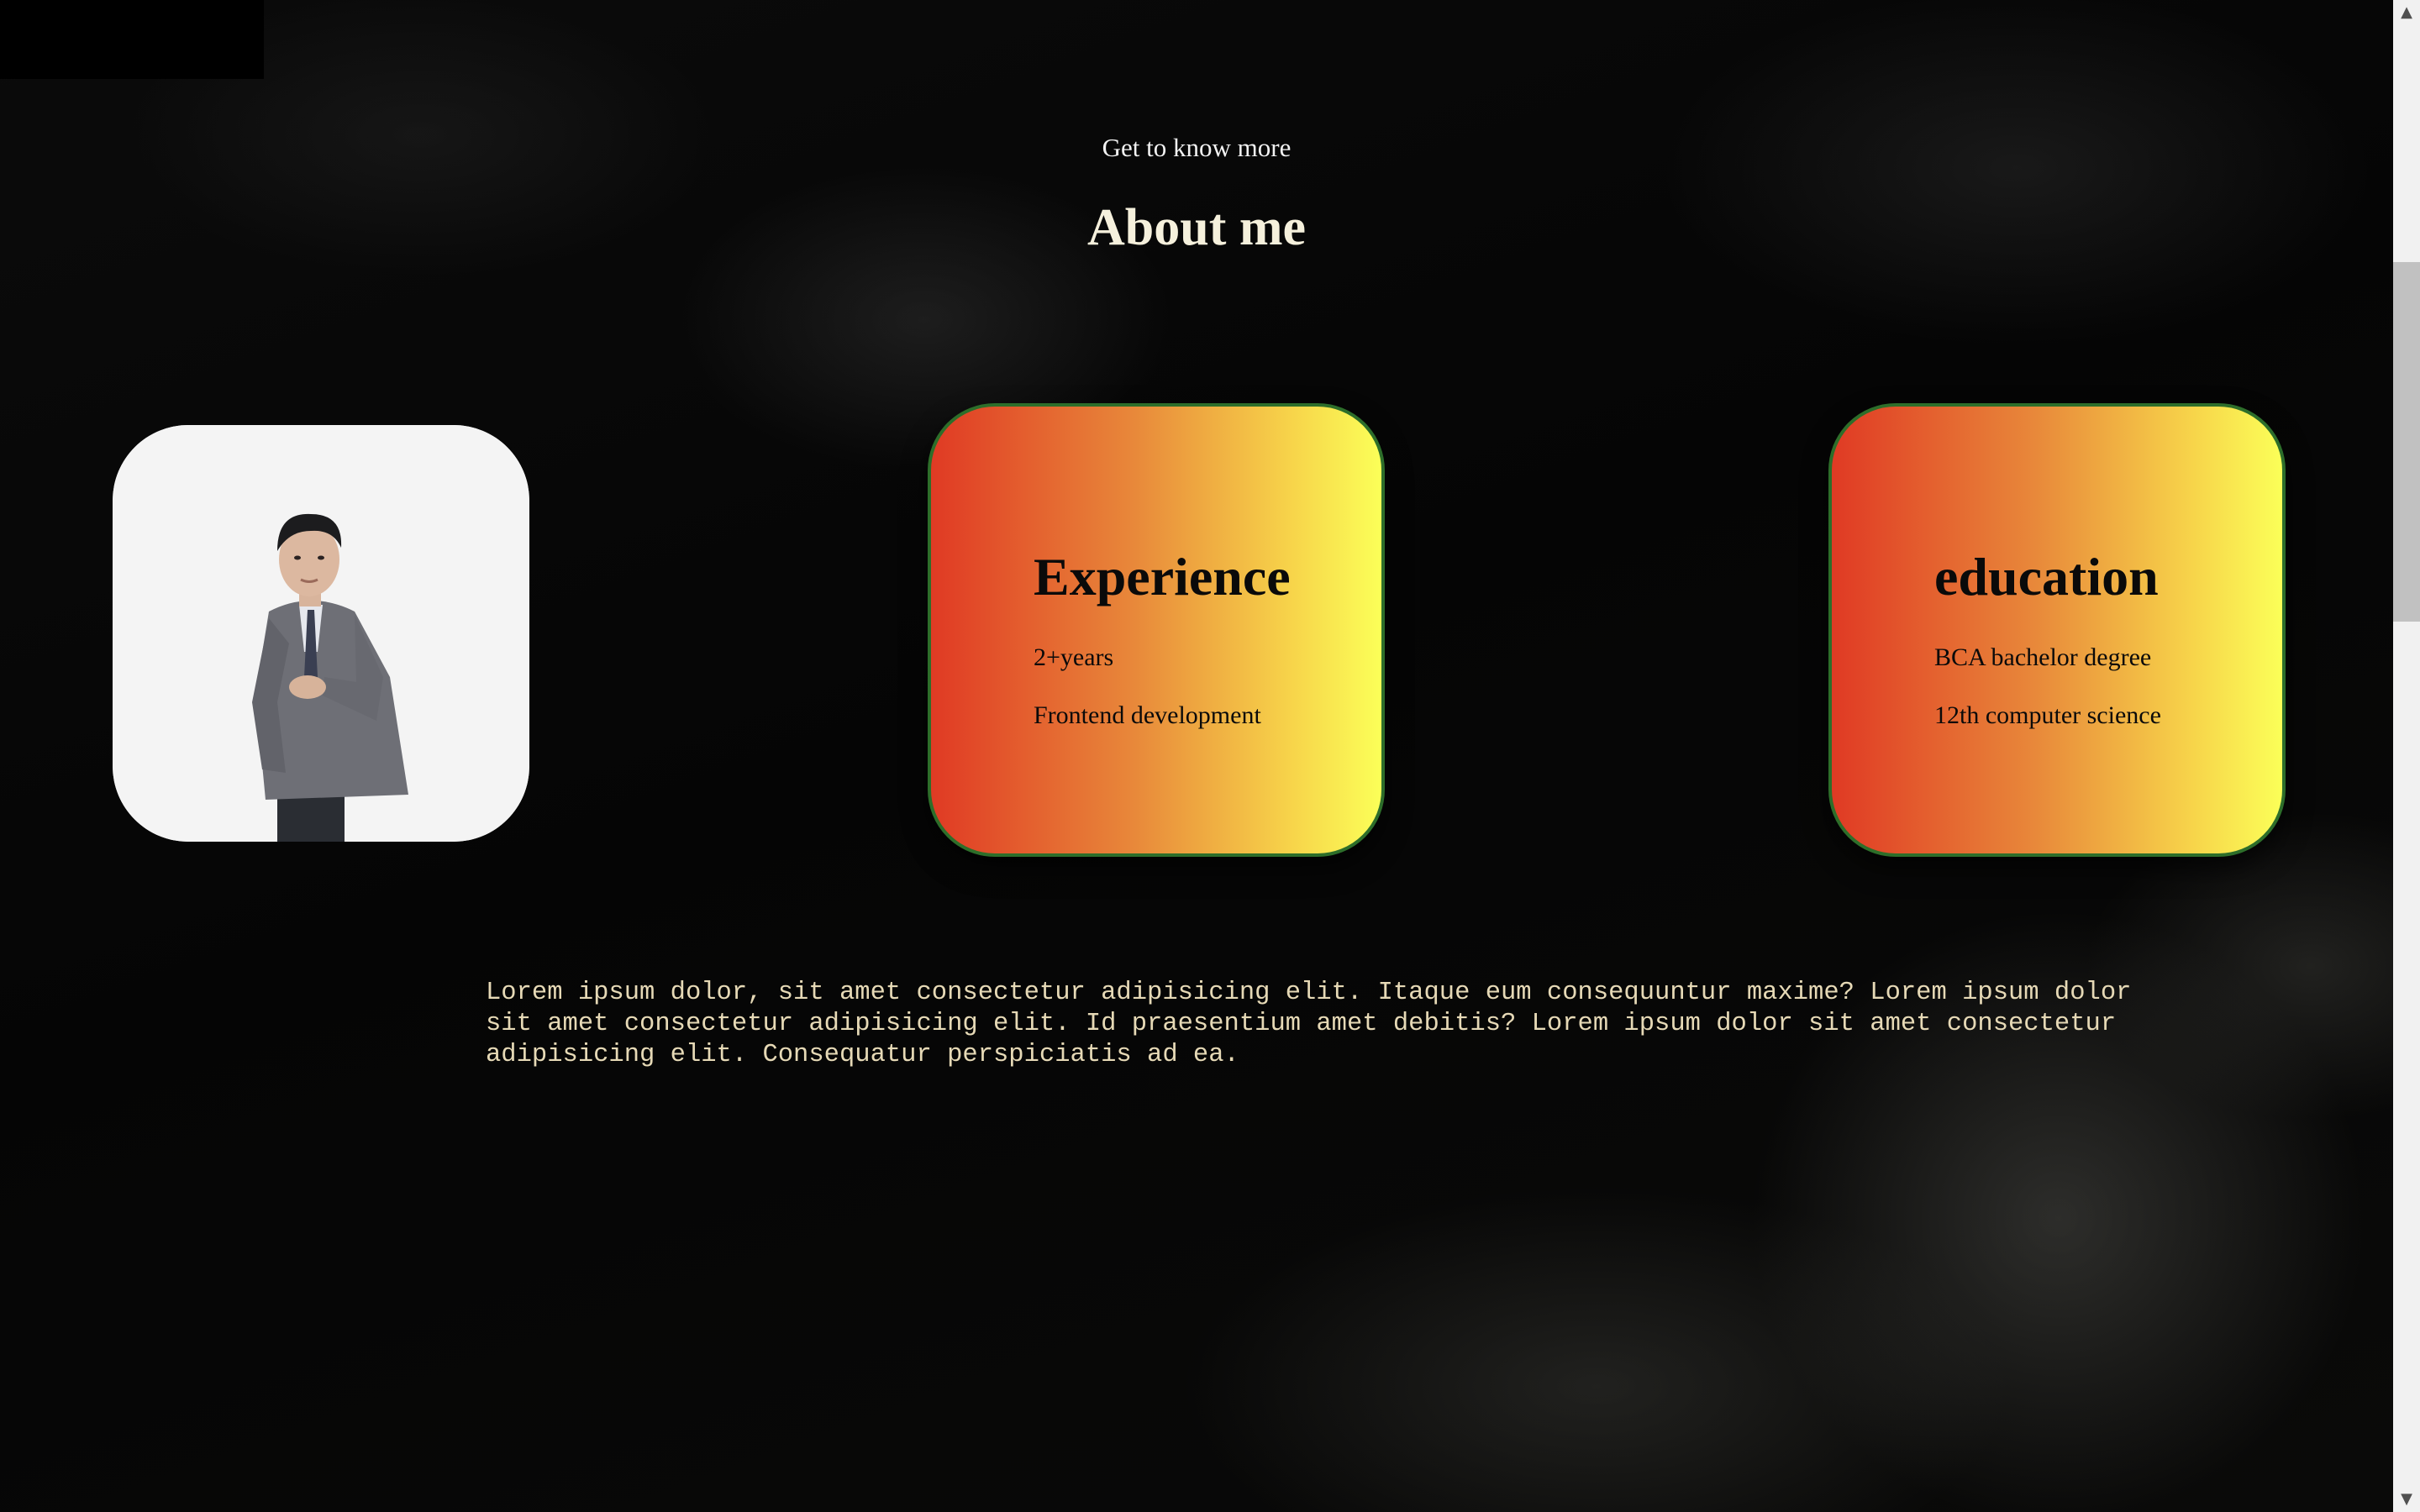  What do you see at coordinates (1197, 147) in the screenshot?
I see `section-subtitle: Get to know more` at bounding box center [1197, 147].